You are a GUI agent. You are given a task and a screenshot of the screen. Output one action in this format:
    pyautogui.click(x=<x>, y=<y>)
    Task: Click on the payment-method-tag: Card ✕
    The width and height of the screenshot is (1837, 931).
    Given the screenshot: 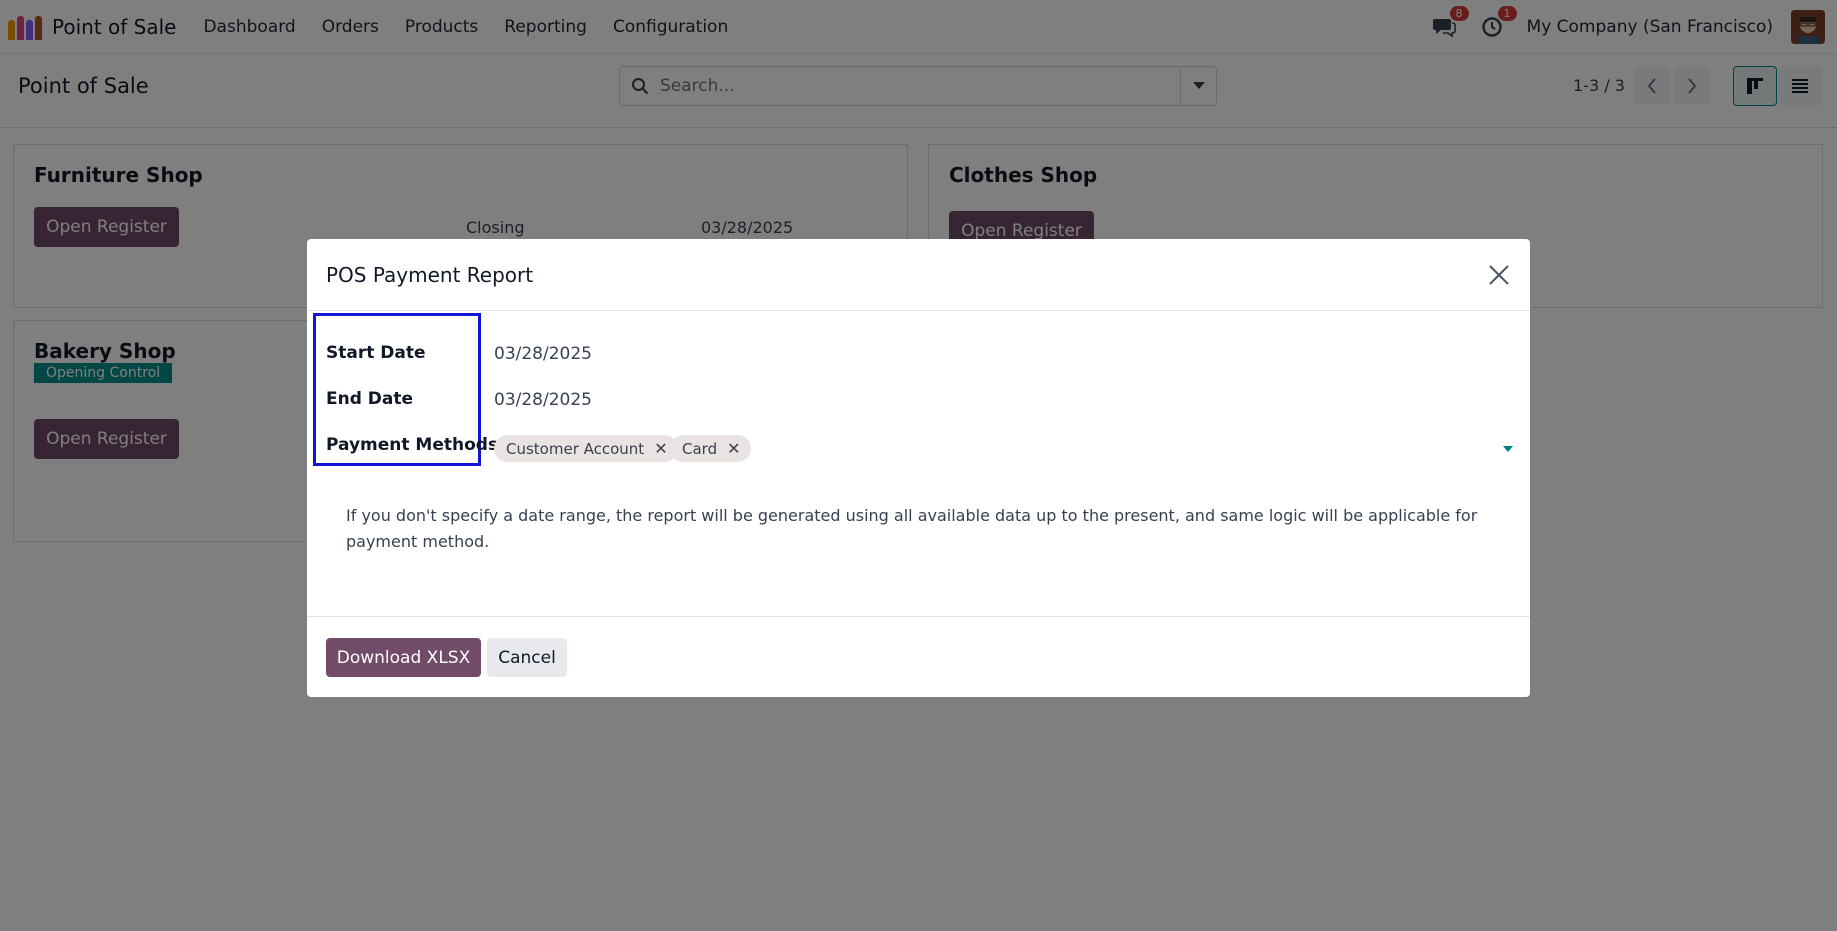 What is the action you would take?
    pyautogui.click(x=710, y=448)
    